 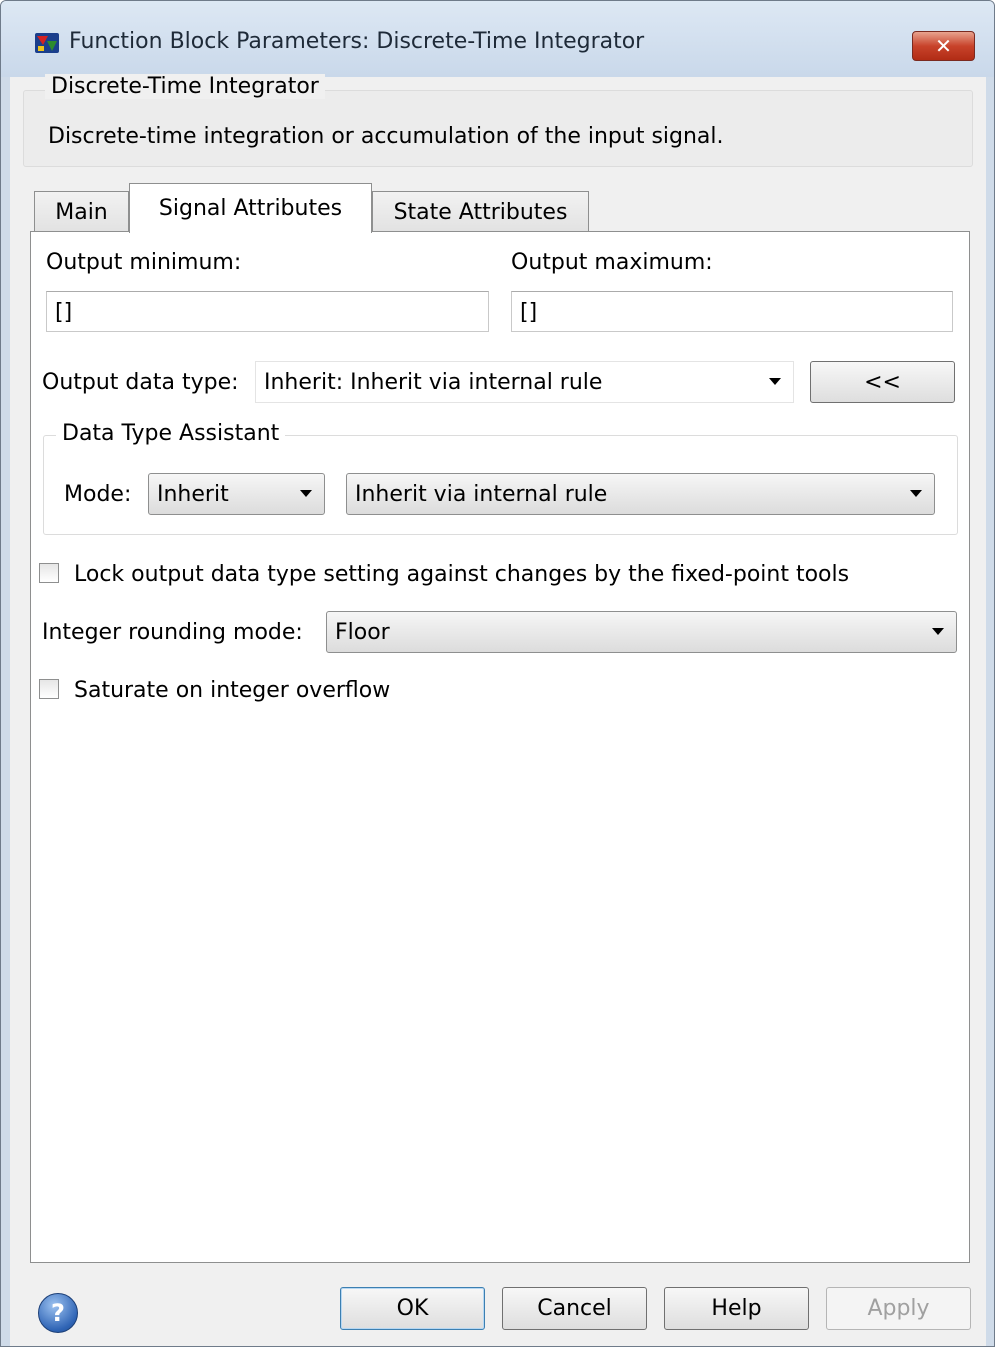 I want to click on tab-state-attributes: State Attributes, so click(x=480, y=211).